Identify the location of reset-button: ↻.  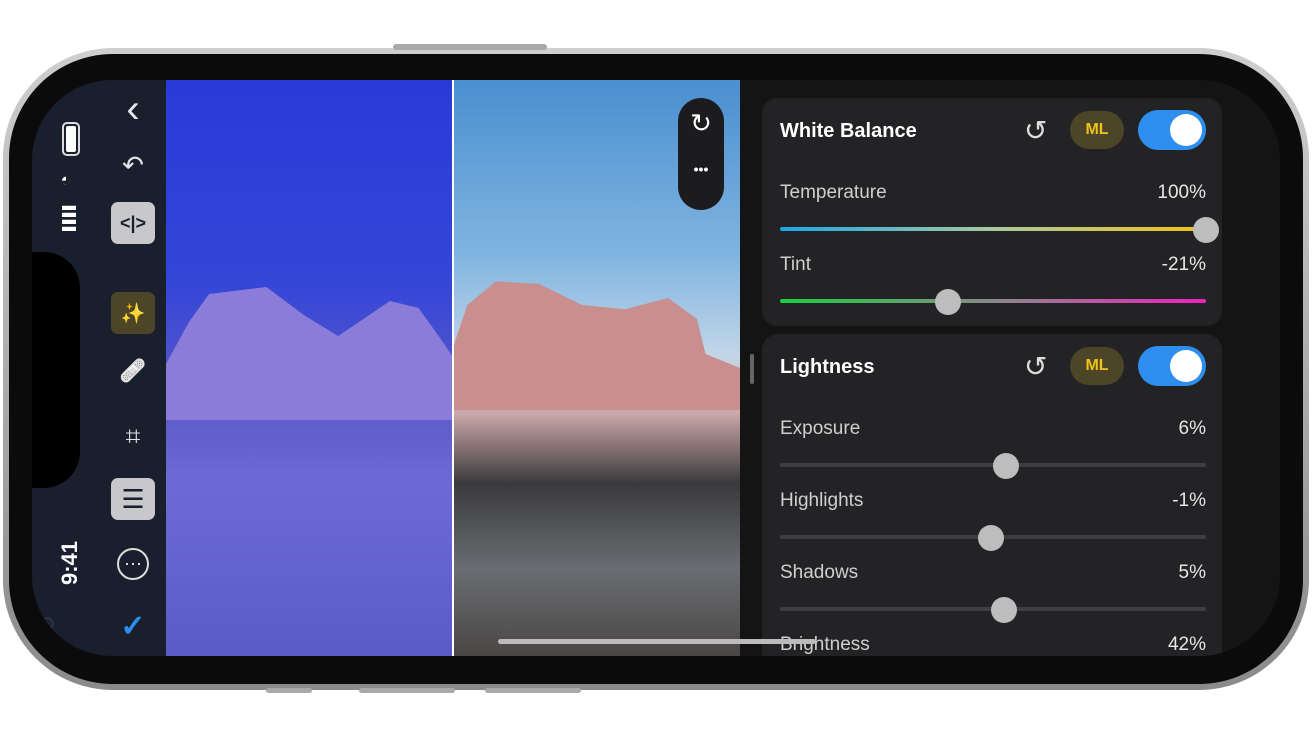
(701, 123).